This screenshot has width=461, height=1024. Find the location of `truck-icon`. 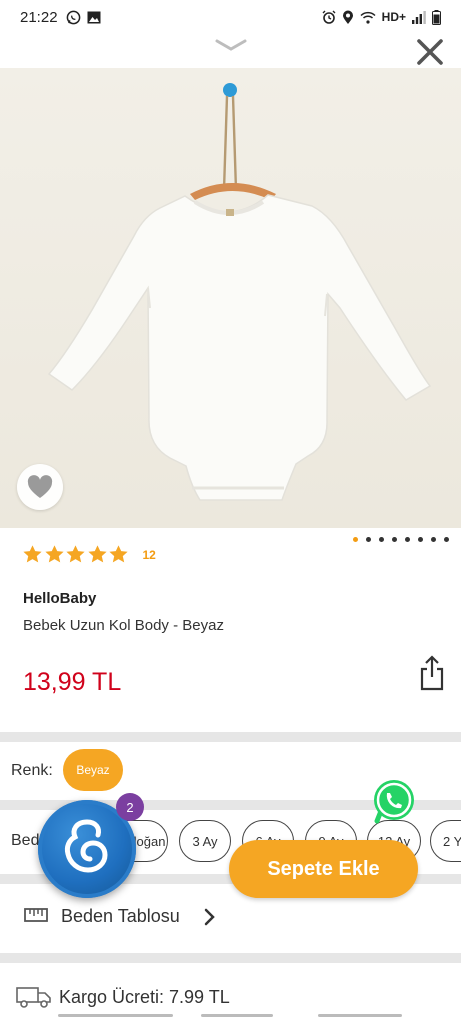

truck-icon is located at coordinates (33, 997).